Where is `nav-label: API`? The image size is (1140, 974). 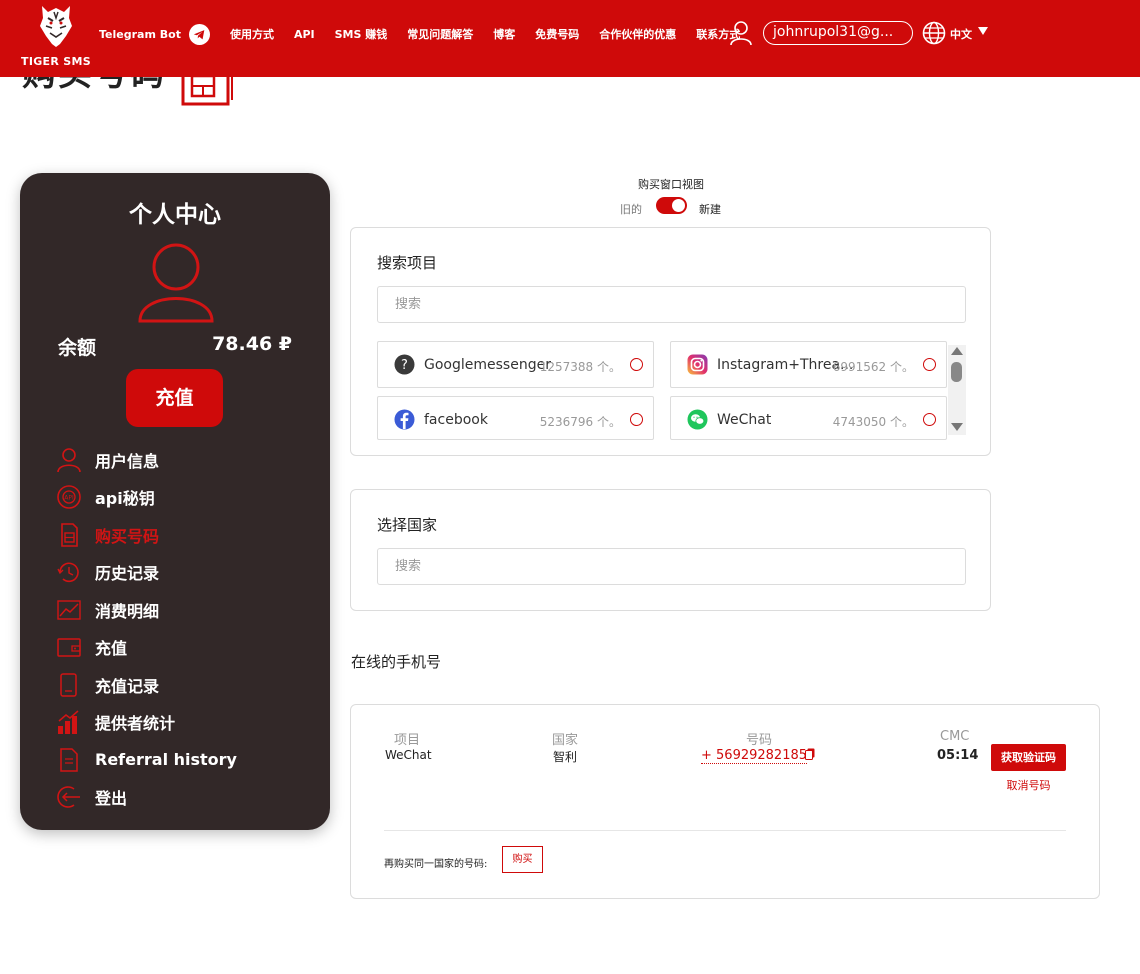 nav-label: API is located at coordinates (304, 34).